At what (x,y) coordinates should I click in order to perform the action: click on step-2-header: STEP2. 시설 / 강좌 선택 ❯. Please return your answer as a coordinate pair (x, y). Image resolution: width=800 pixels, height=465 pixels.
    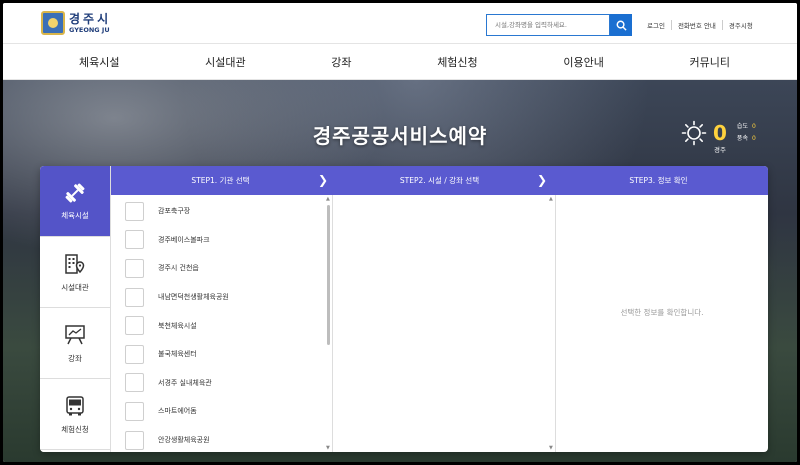
    Looking at the image, I should click on (439, 180).